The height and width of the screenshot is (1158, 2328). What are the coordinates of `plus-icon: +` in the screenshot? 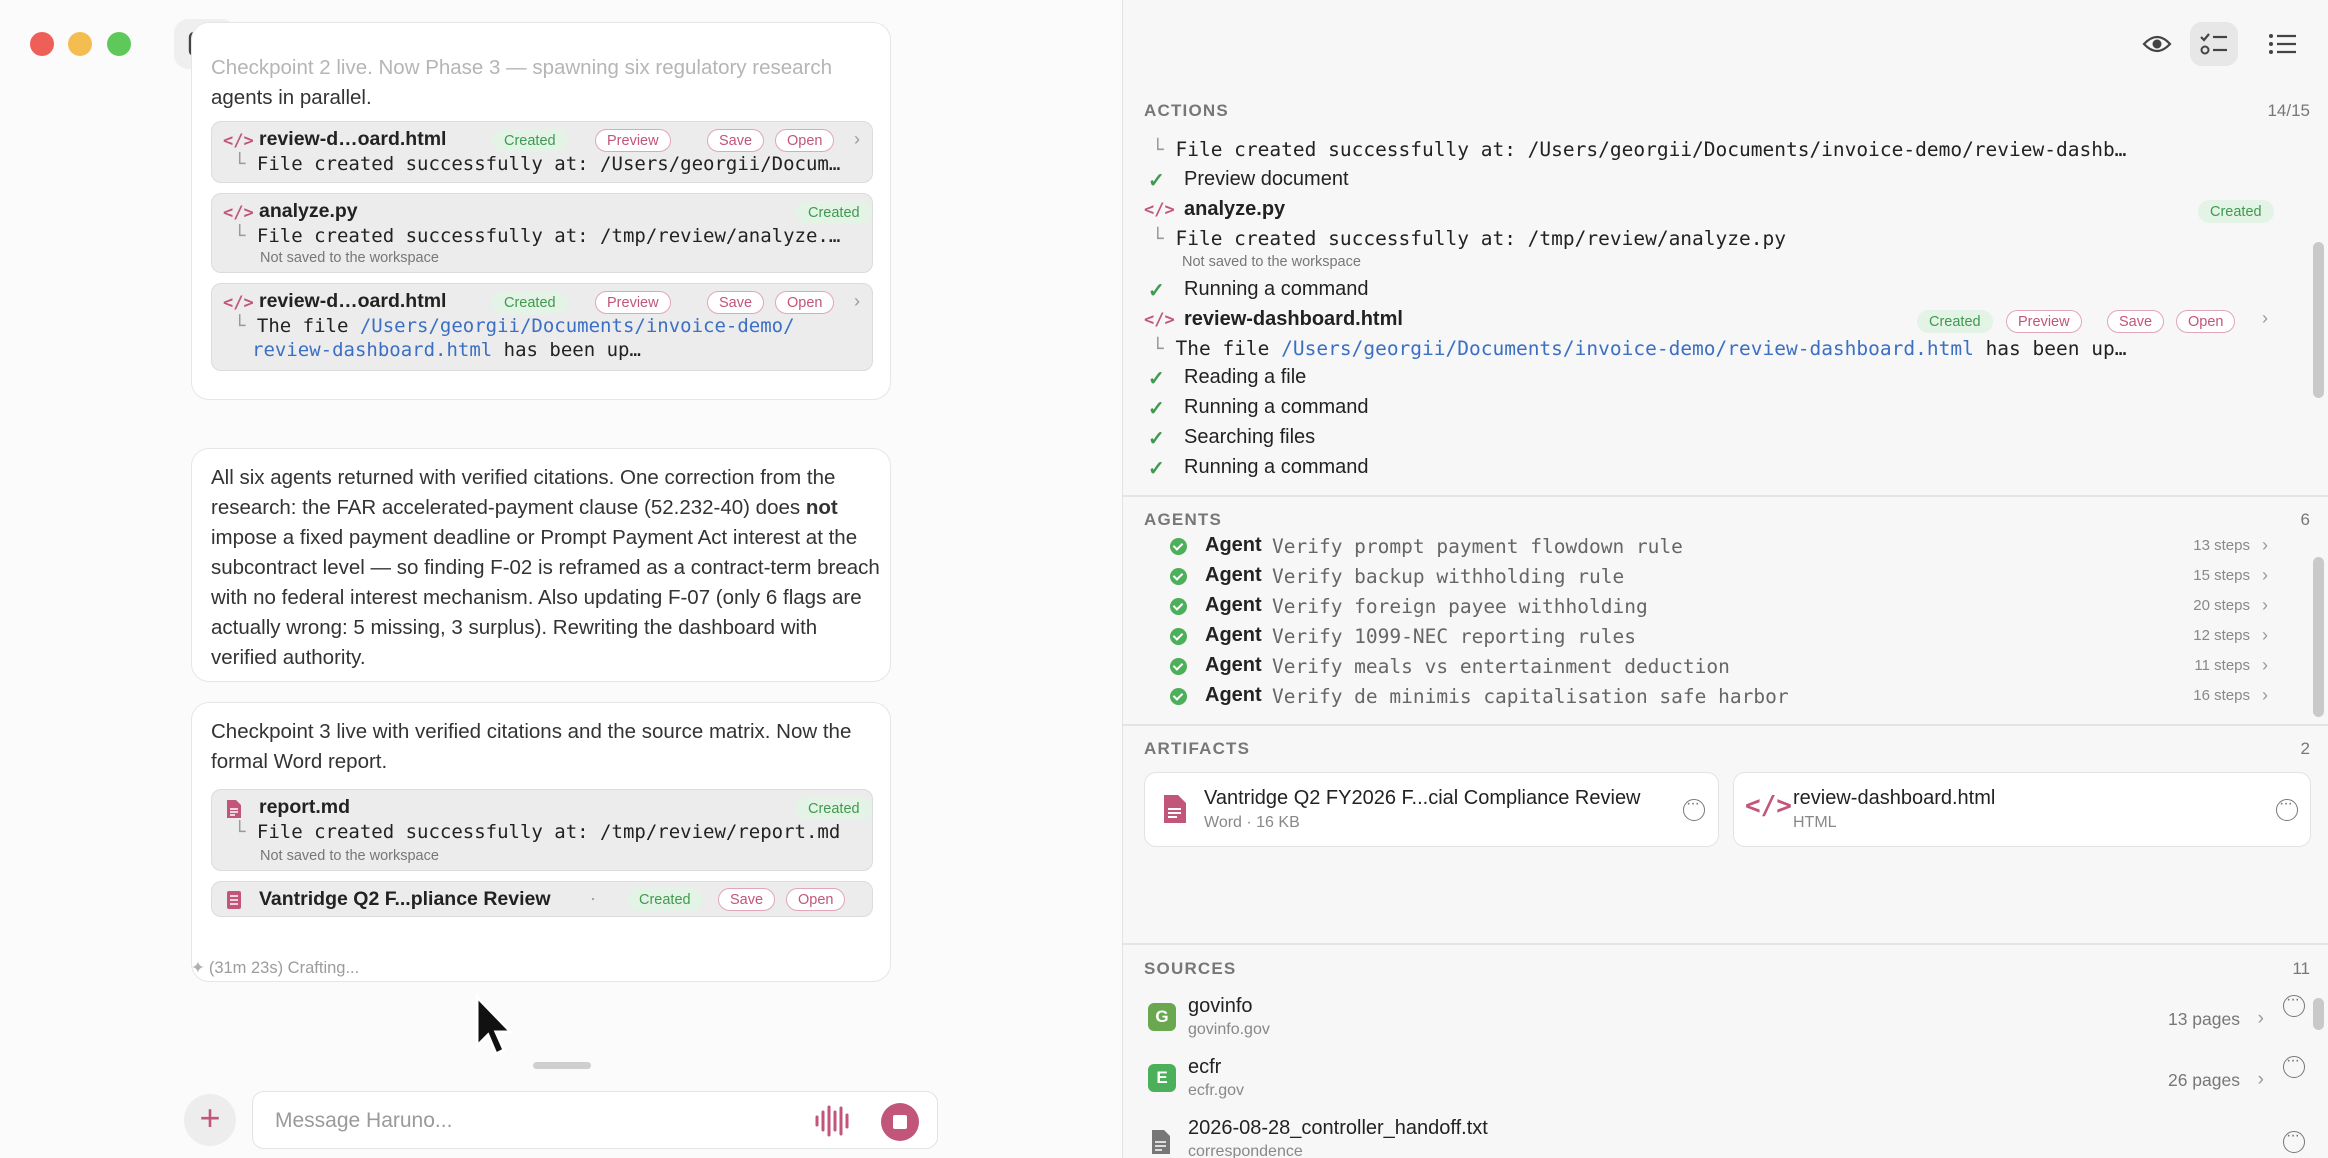 It's located at (210, 1117).